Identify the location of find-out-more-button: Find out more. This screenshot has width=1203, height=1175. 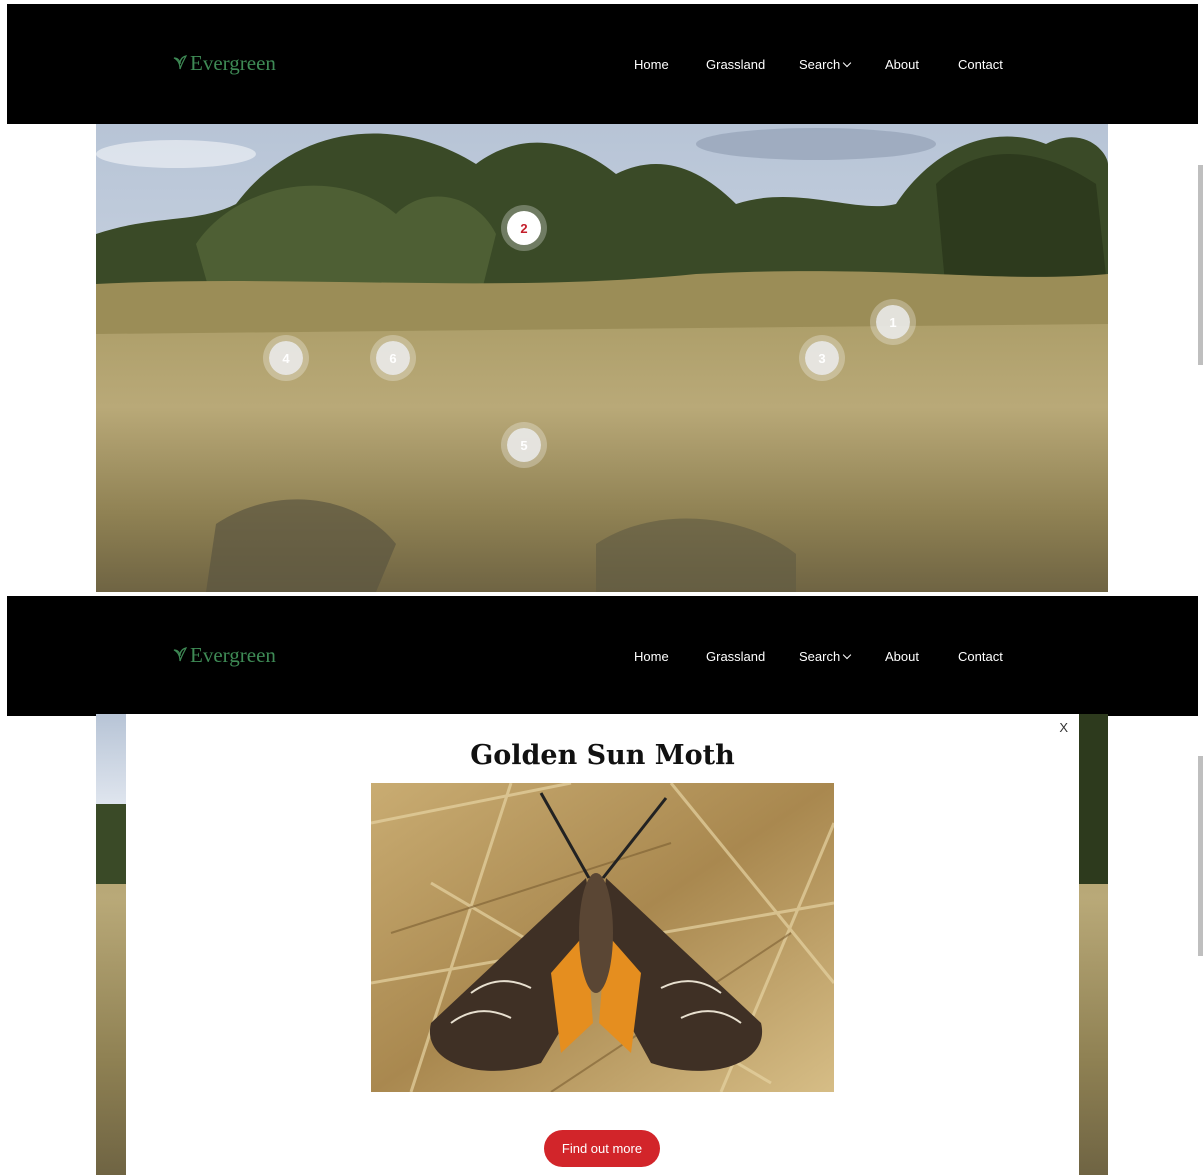
(602, 1148).